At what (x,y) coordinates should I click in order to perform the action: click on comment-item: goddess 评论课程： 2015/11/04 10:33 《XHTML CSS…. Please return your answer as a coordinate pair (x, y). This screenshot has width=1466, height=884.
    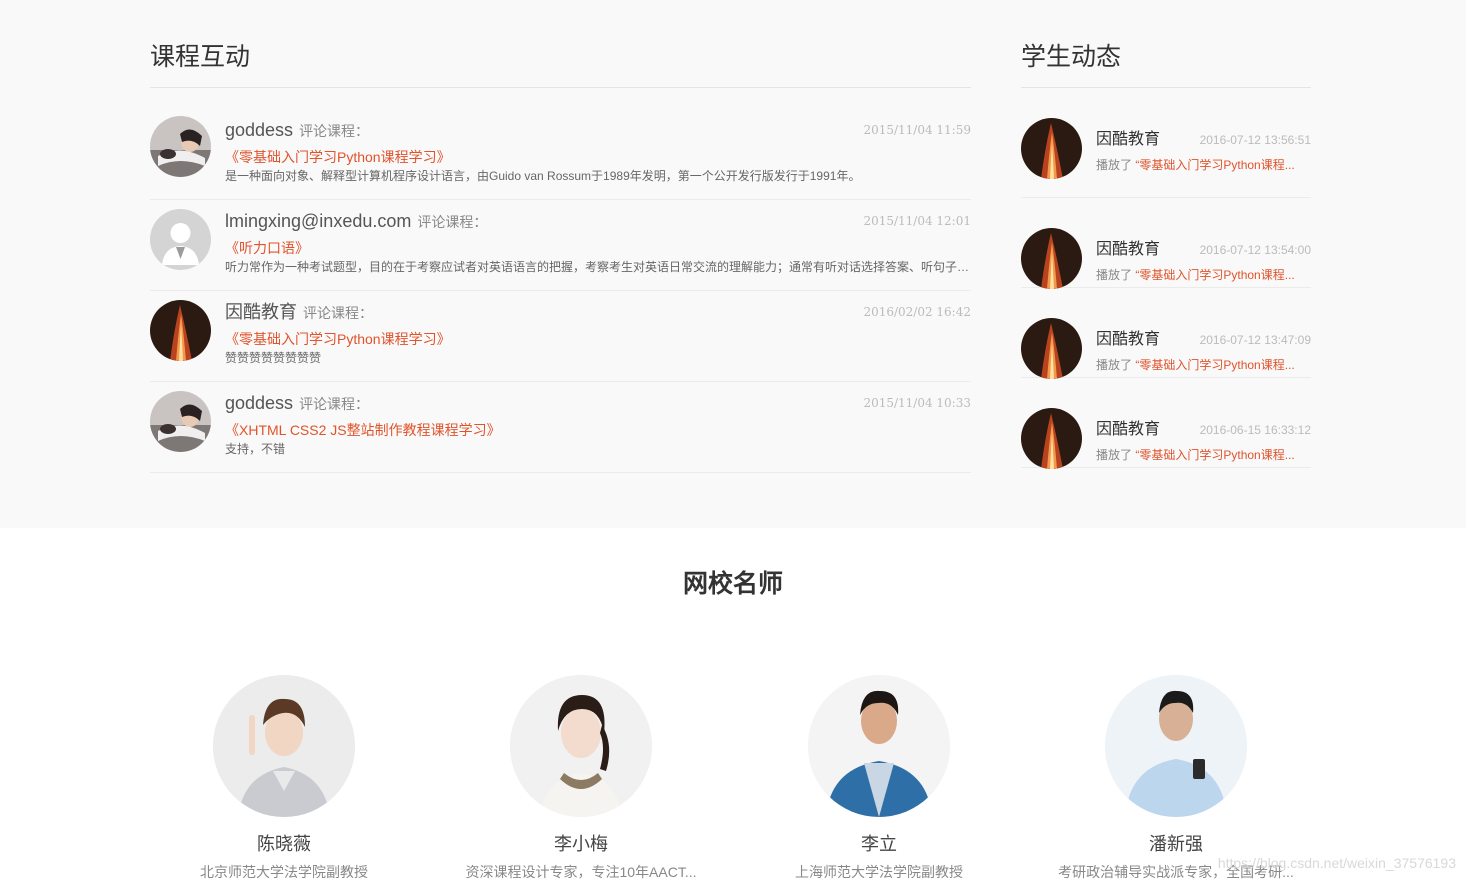
    Looking at the image, I should click on (560, 427).